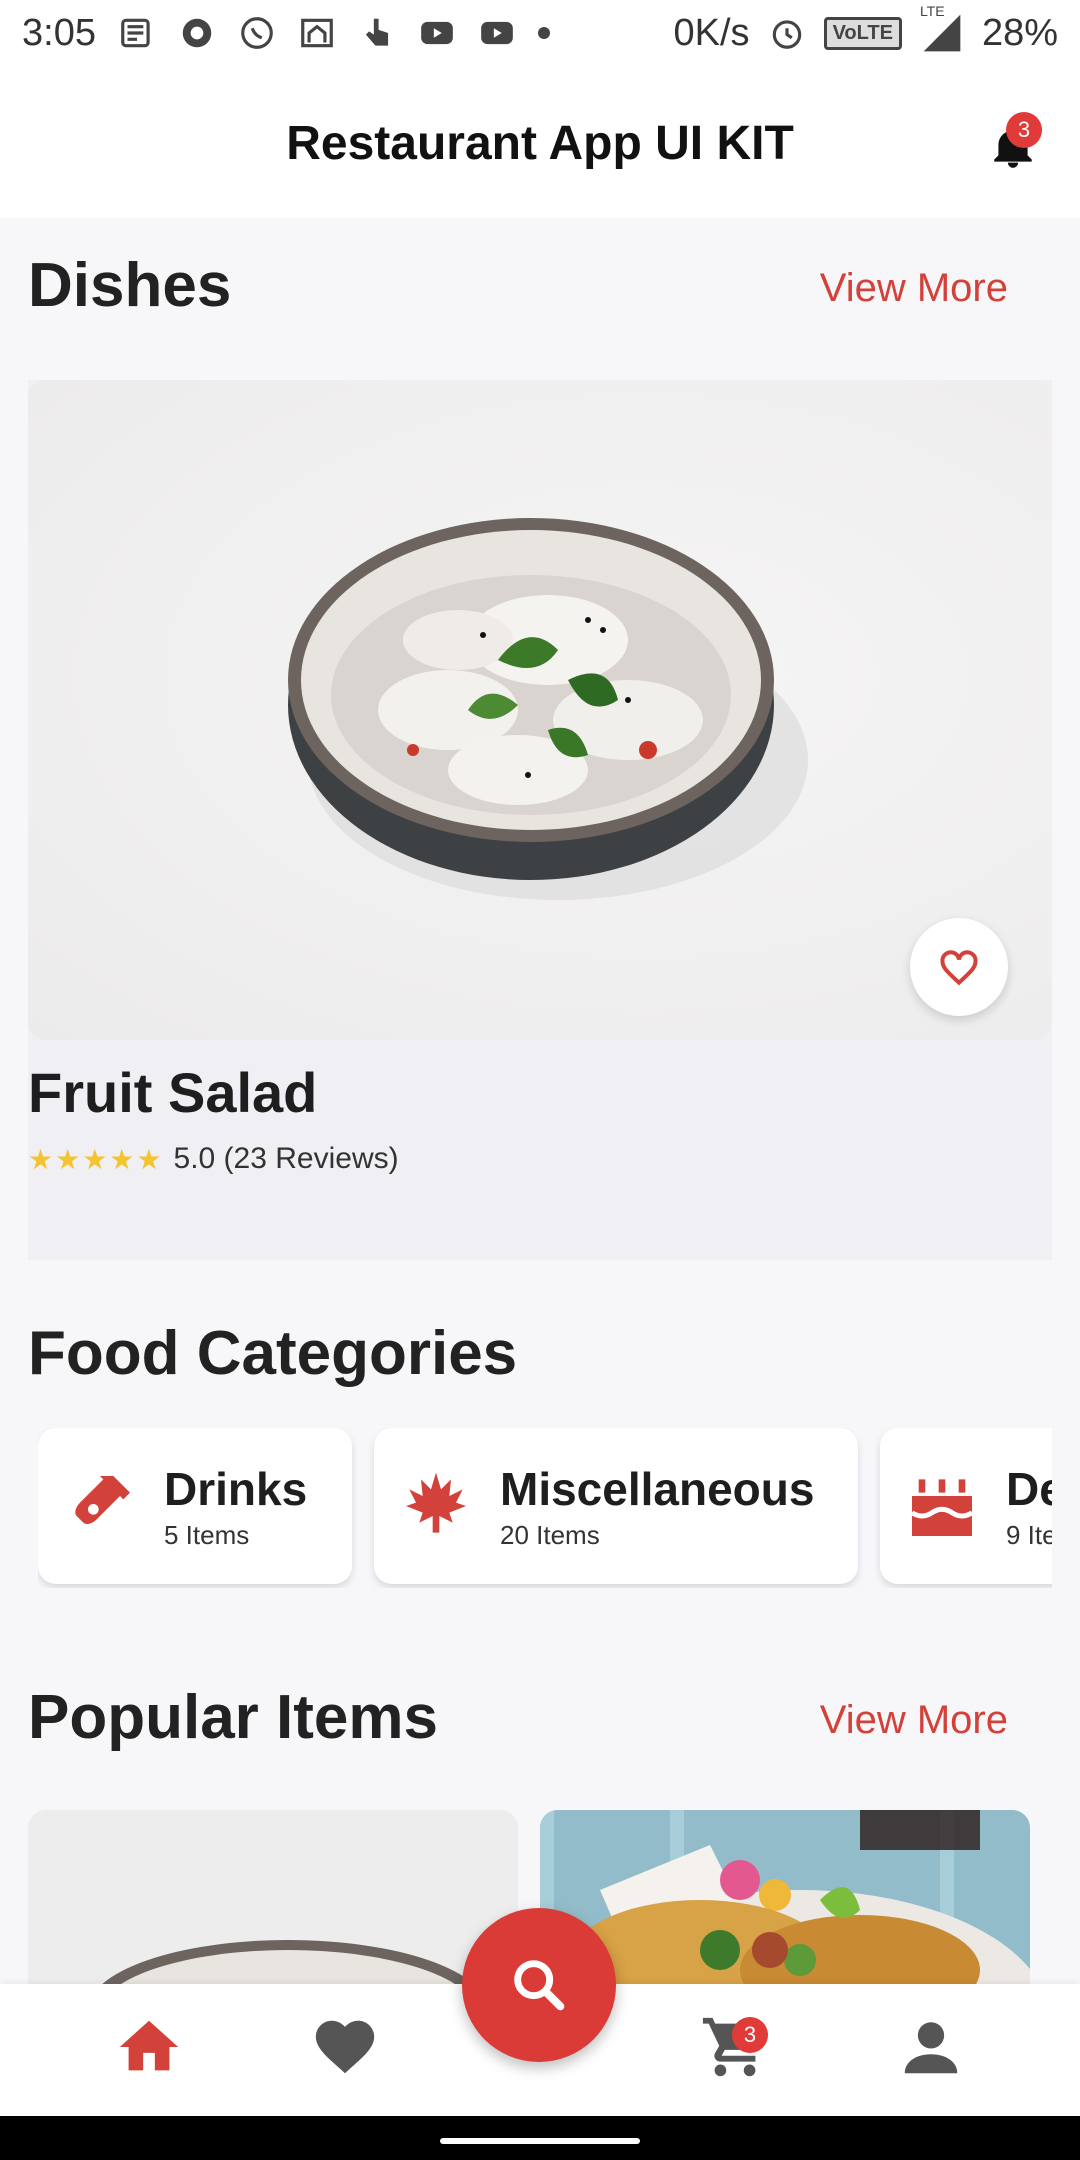 The width and height of the screenshot is (1080, 2160). Describe the element at coordinates (135, 33) in the screenshot. I see `news-icon` at that location.